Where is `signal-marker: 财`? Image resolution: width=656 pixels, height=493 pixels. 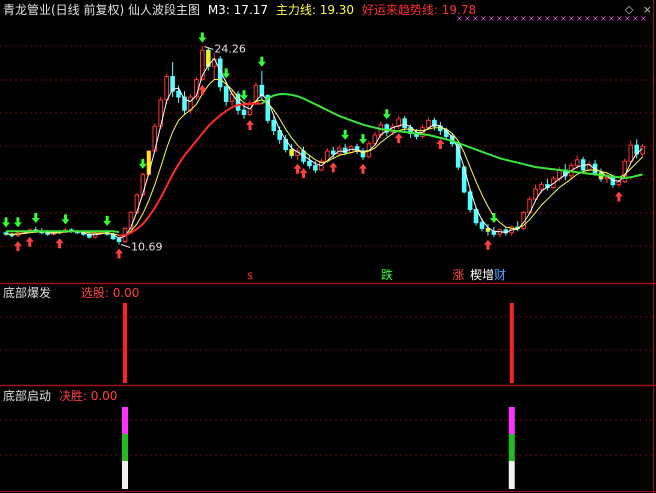 signal-marker: 财 is located at coordinates (500, 275).